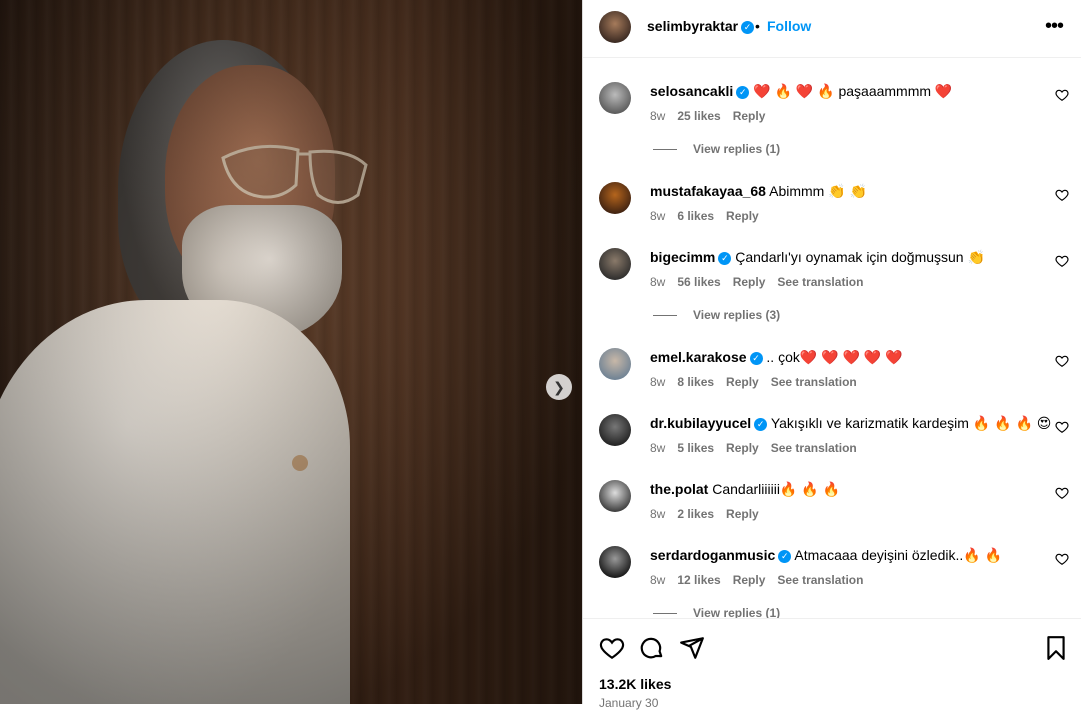 The width and height of the screenshot is (1081, 710). What do you see at coordinates (679, 489) in the screenshot?
I see `comment-username: the.polat` at bounding box center [679, 489].